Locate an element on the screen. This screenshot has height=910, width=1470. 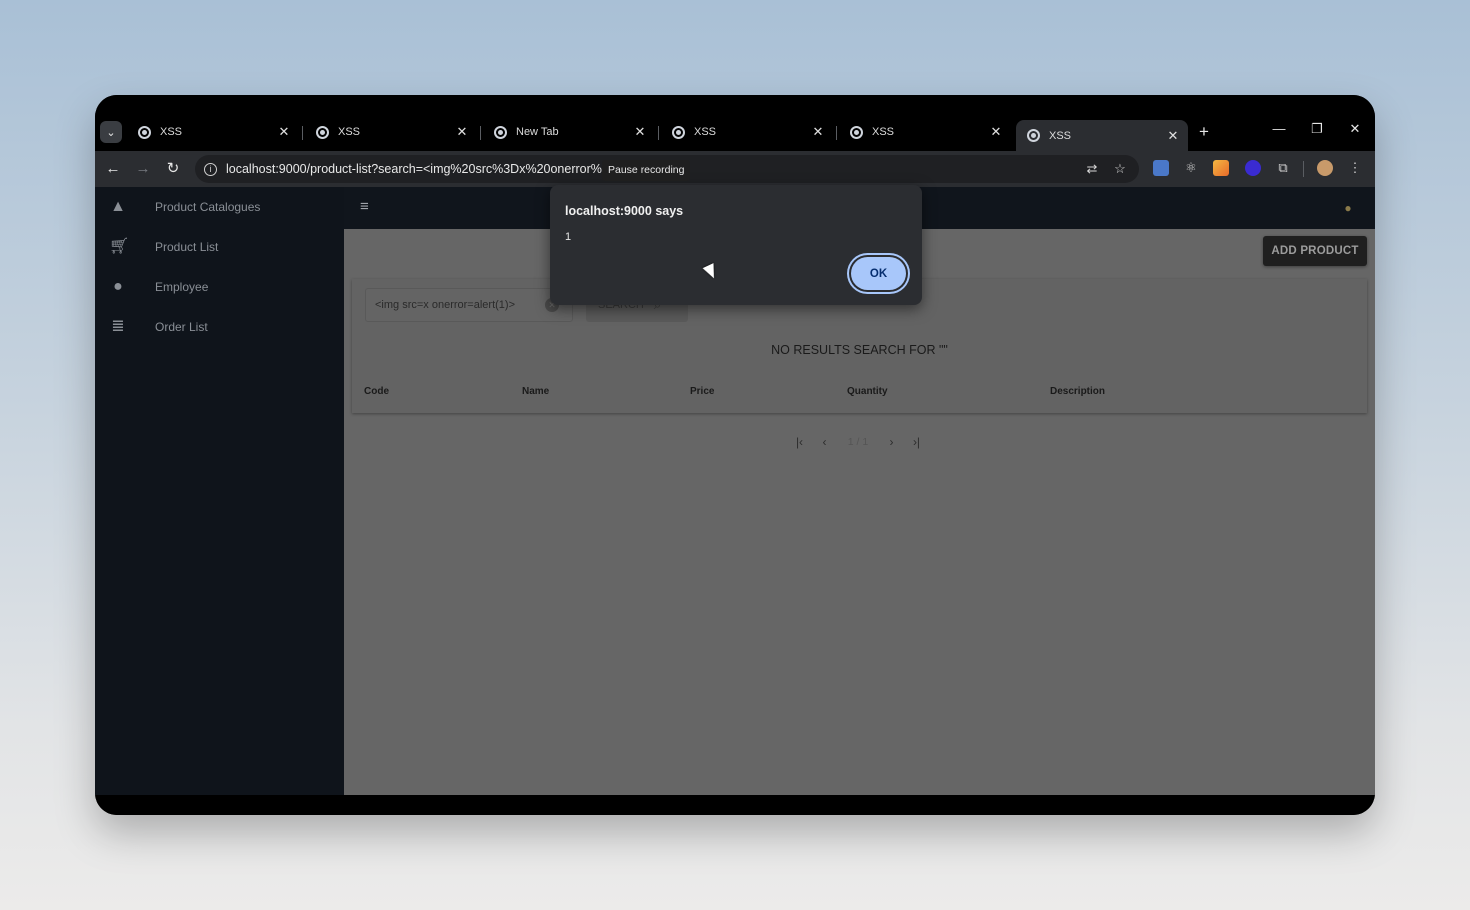
extensions-puzzle-icon: ⧉ is located at coordinates (1283, 168).